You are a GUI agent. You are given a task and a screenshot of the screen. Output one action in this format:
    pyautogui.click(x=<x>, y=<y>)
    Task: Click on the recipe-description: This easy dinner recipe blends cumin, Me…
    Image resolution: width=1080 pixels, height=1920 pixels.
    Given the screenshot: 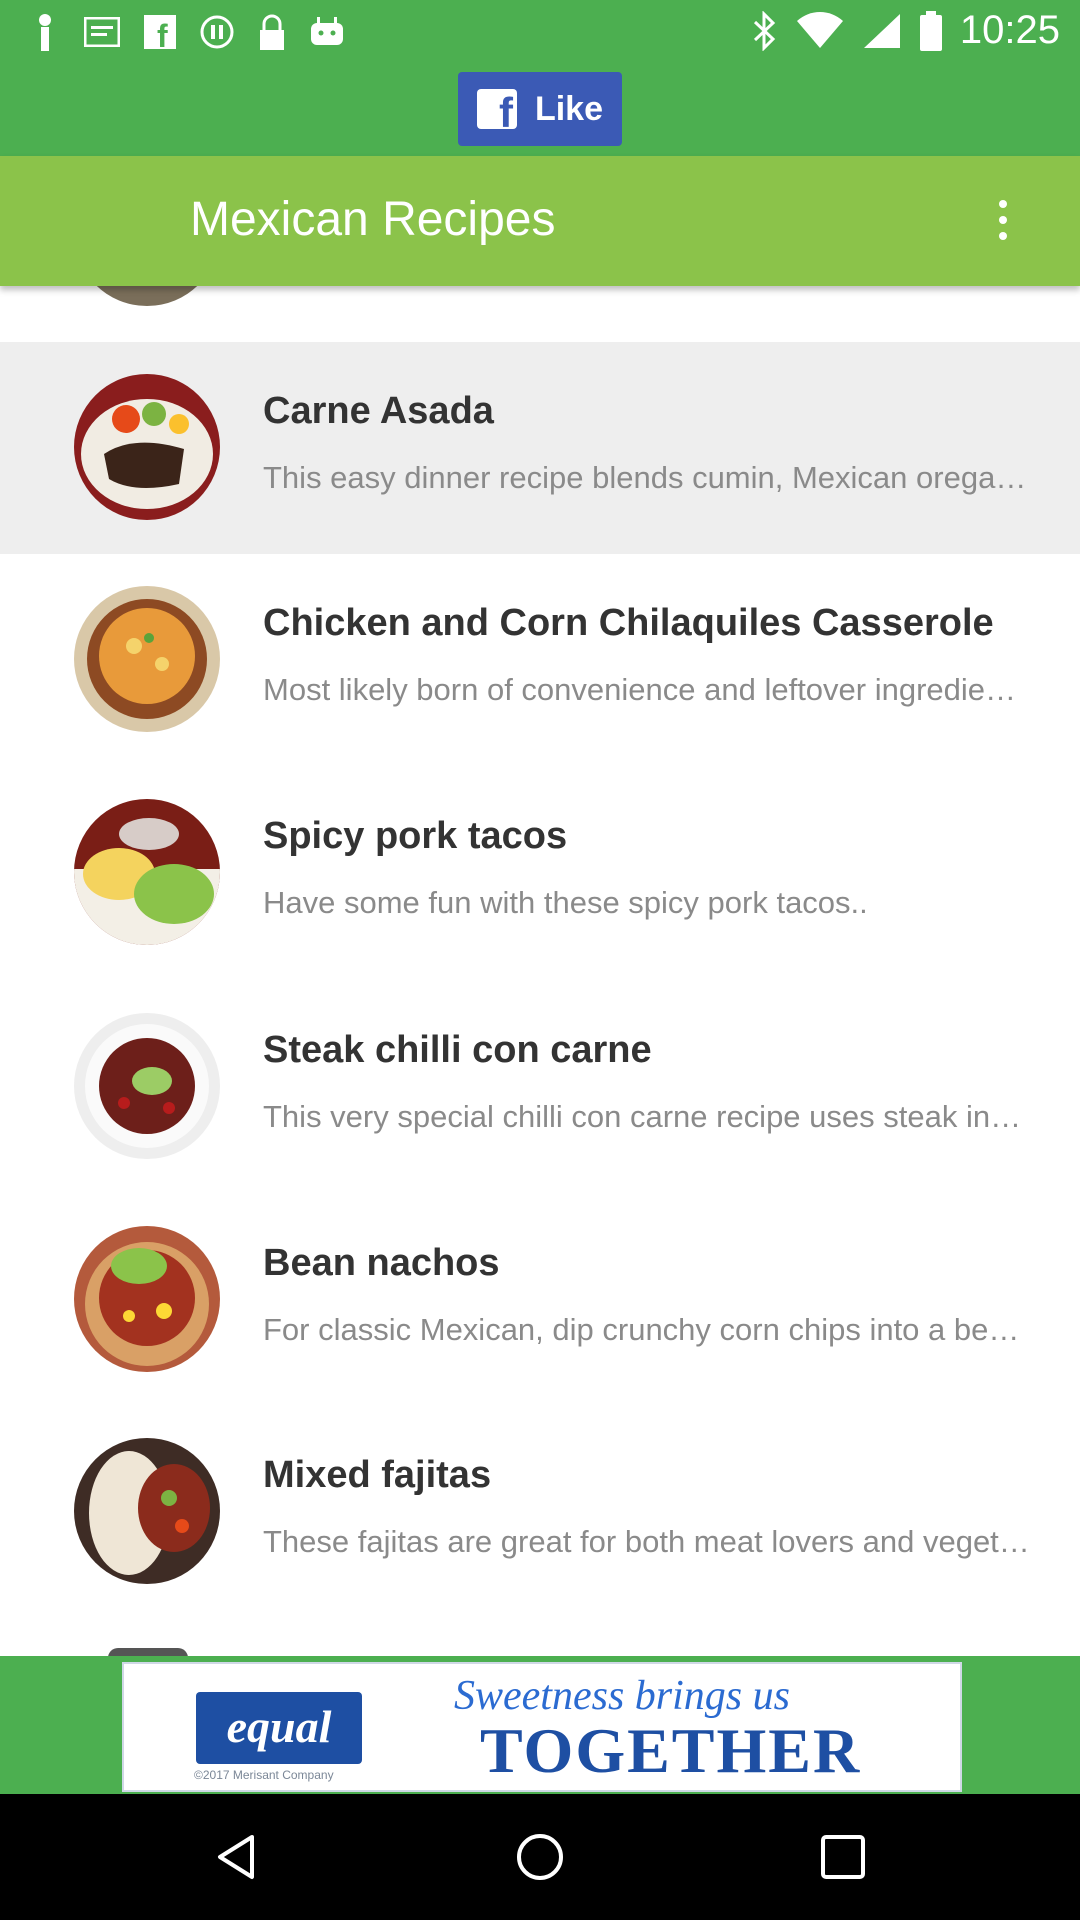 What is the action you would take?
    pyautogui.click(x=648, y=477)
    